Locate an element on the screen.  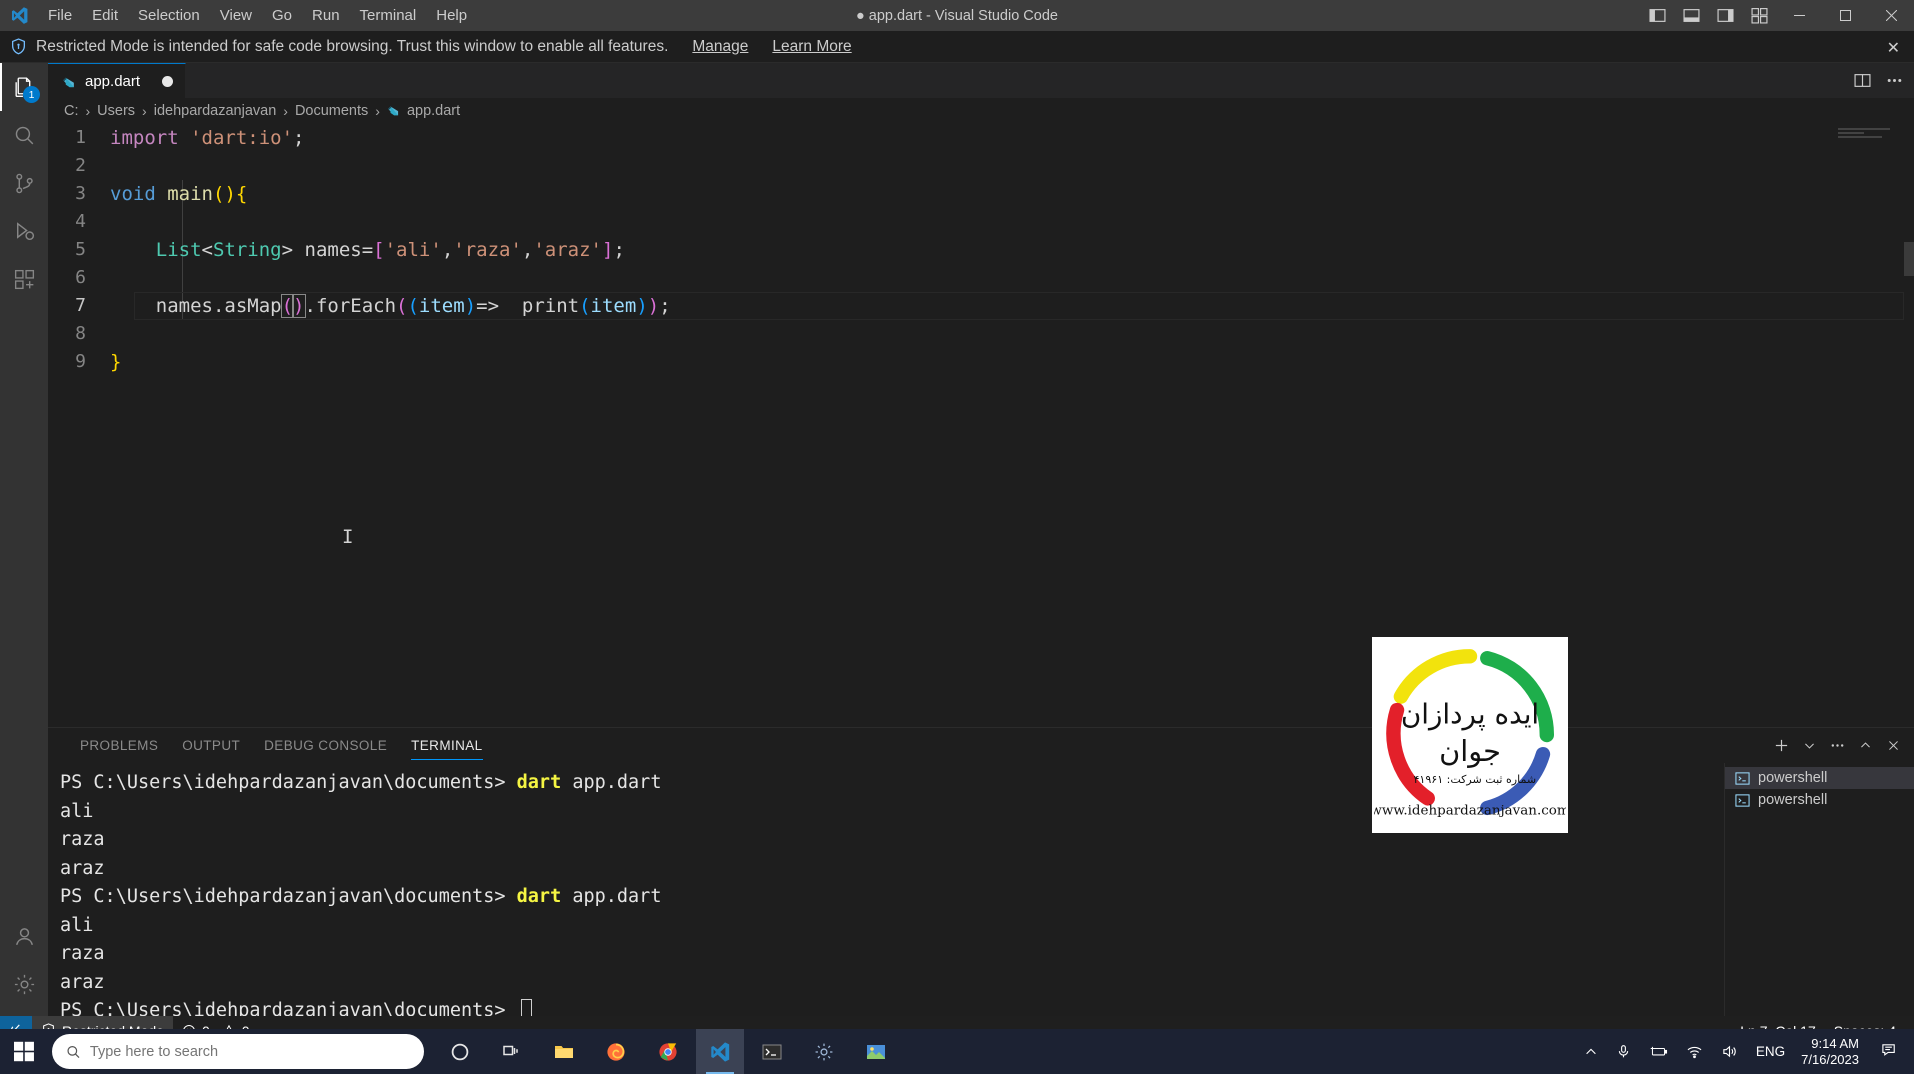
banner-learn-more-link: Learn More is located at coordinates (811, 47).